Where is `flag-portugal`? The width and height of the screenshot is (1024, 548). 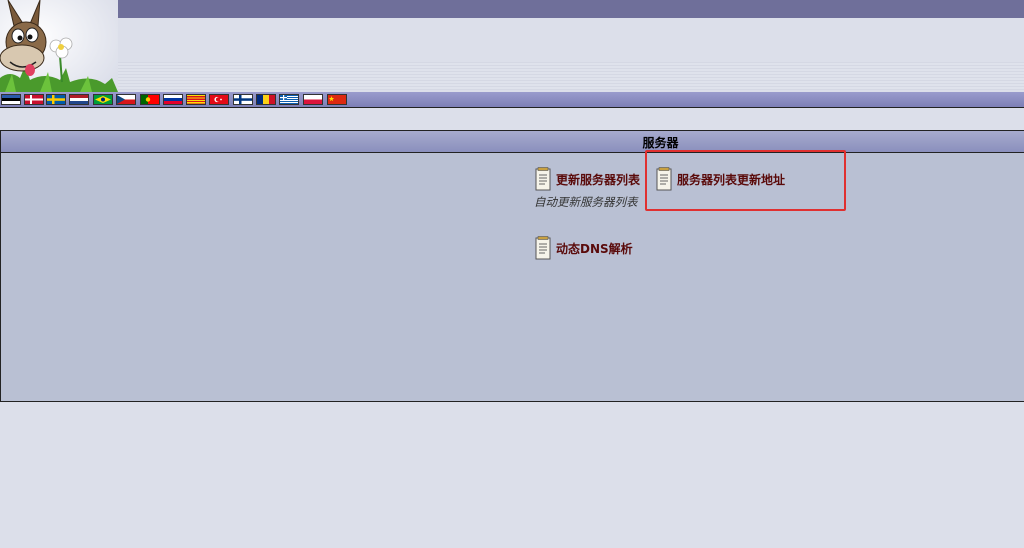
flag-portugal is located at coordinates (150, 99).